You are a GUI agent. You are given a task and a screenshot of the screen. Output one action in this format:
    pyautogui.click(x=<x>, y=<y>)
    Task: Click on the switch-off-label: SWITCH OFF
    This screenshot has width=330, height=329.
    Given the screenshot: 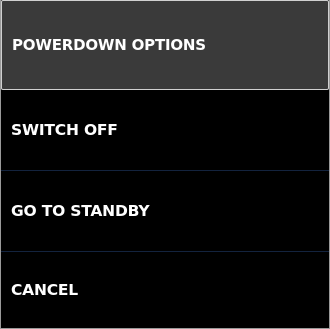 What is the action you would take?
    pyautogui.click(x=64, y=130)
    